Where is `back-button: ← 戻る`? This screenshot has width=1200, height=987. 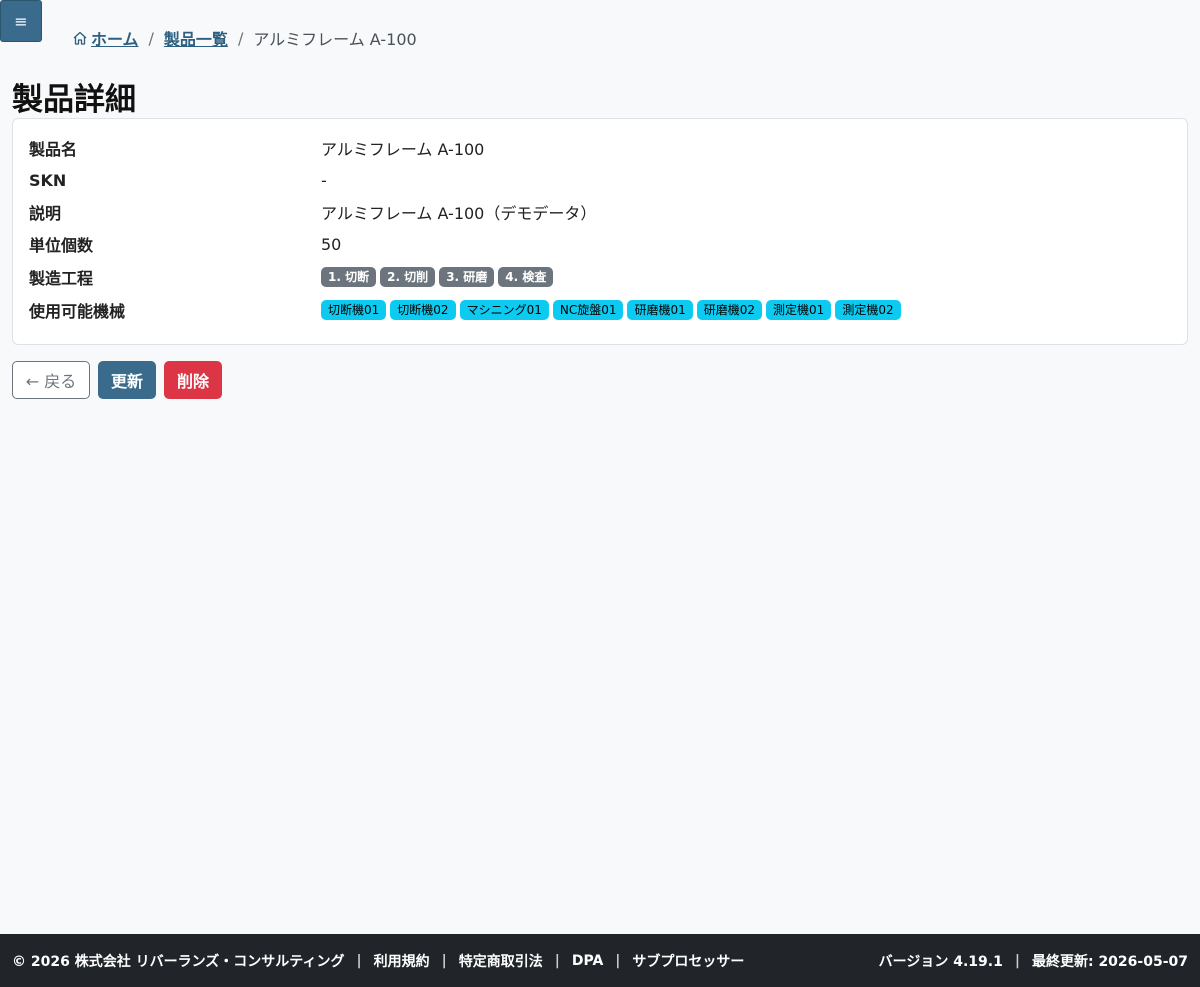 back-button: ← 戻る is located at coordinates (51, 380).